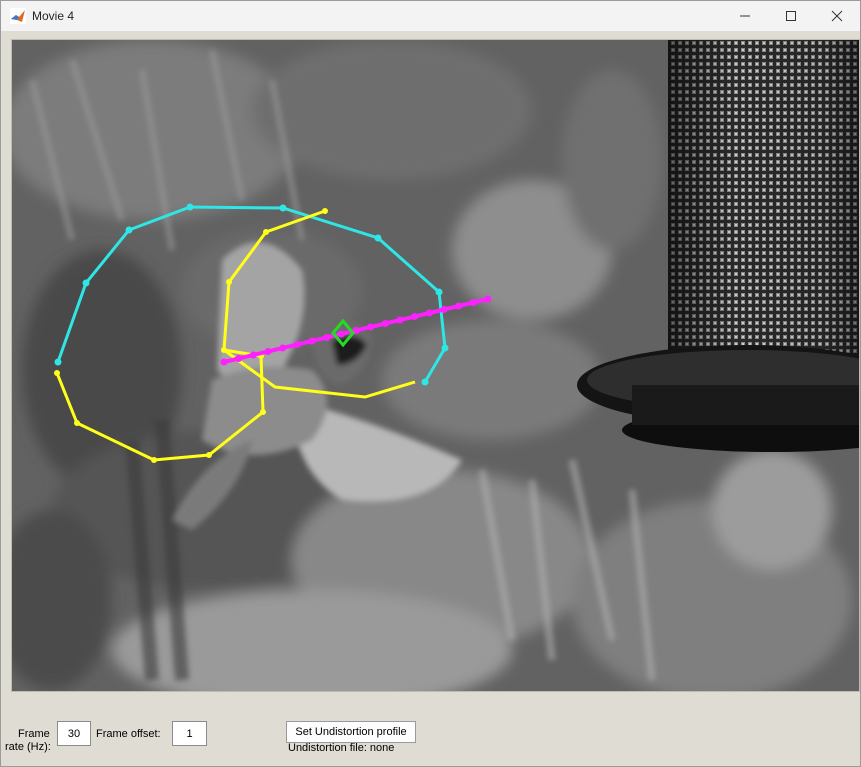  I want to click on minimize-button, so click(745, 16).